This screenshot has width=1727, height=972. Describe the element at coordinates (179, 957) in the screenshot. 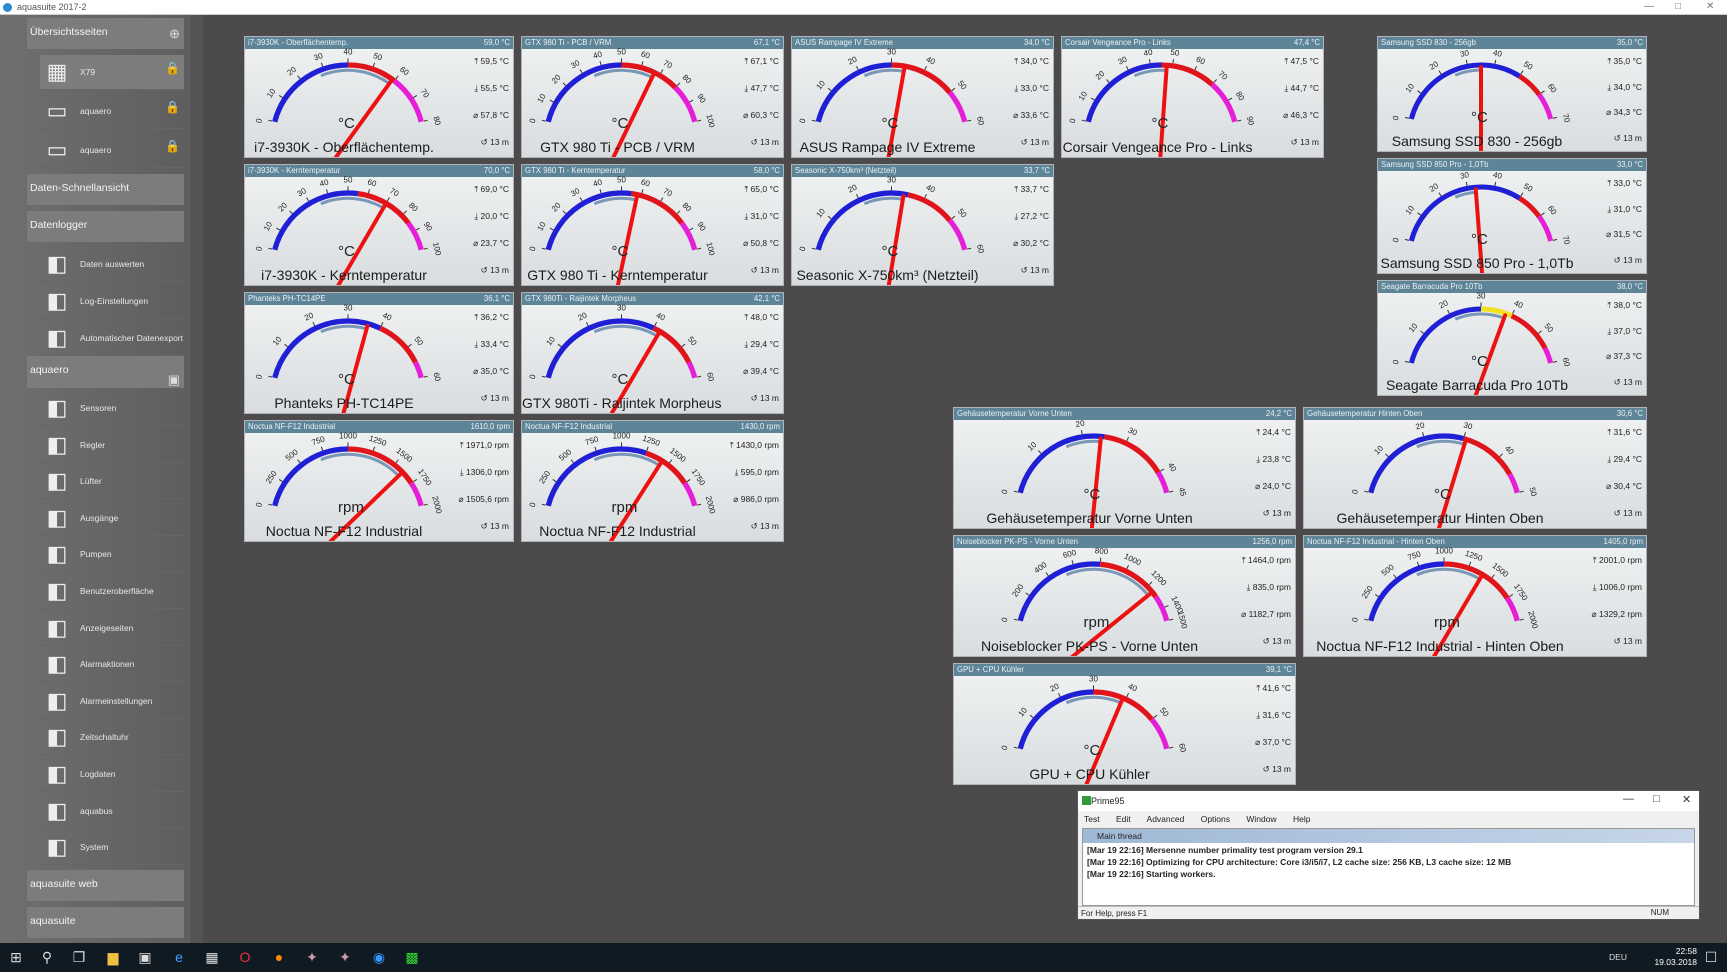

I see `edge-icon: e` at that location.